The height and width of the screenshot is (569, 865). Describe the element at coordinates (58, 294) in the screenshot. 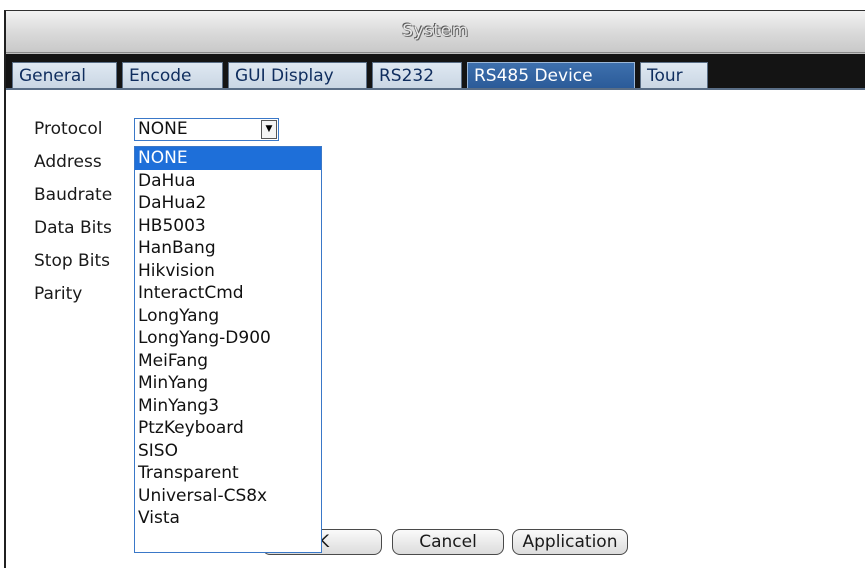

I see `parity-label: Parity` at that location.